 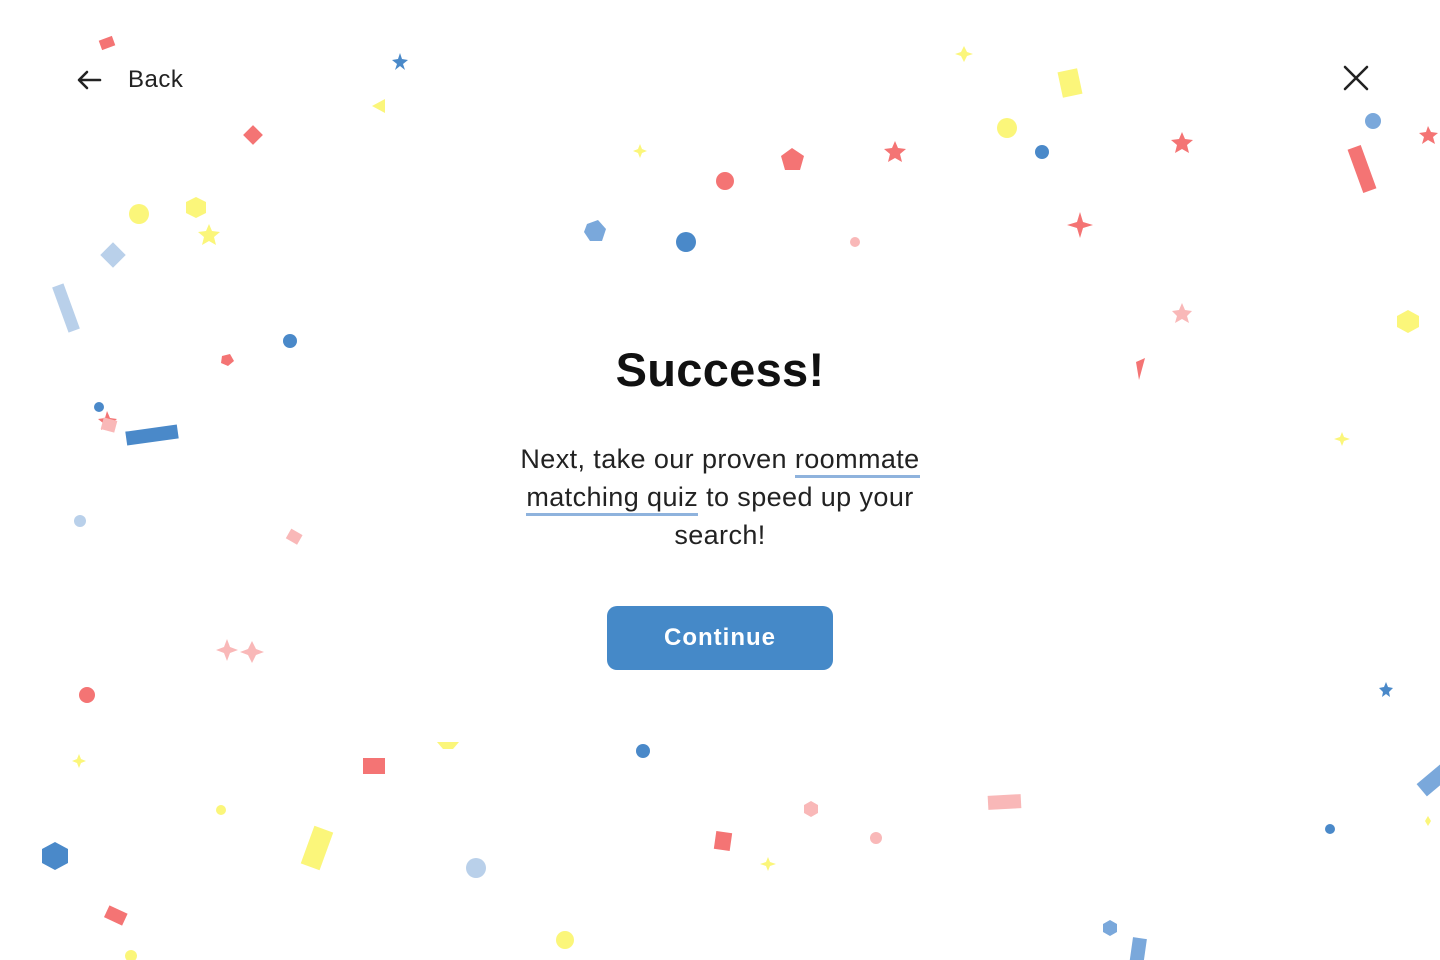 I want to click on message-after: to speed up your search!, so click(x=794, y=516).